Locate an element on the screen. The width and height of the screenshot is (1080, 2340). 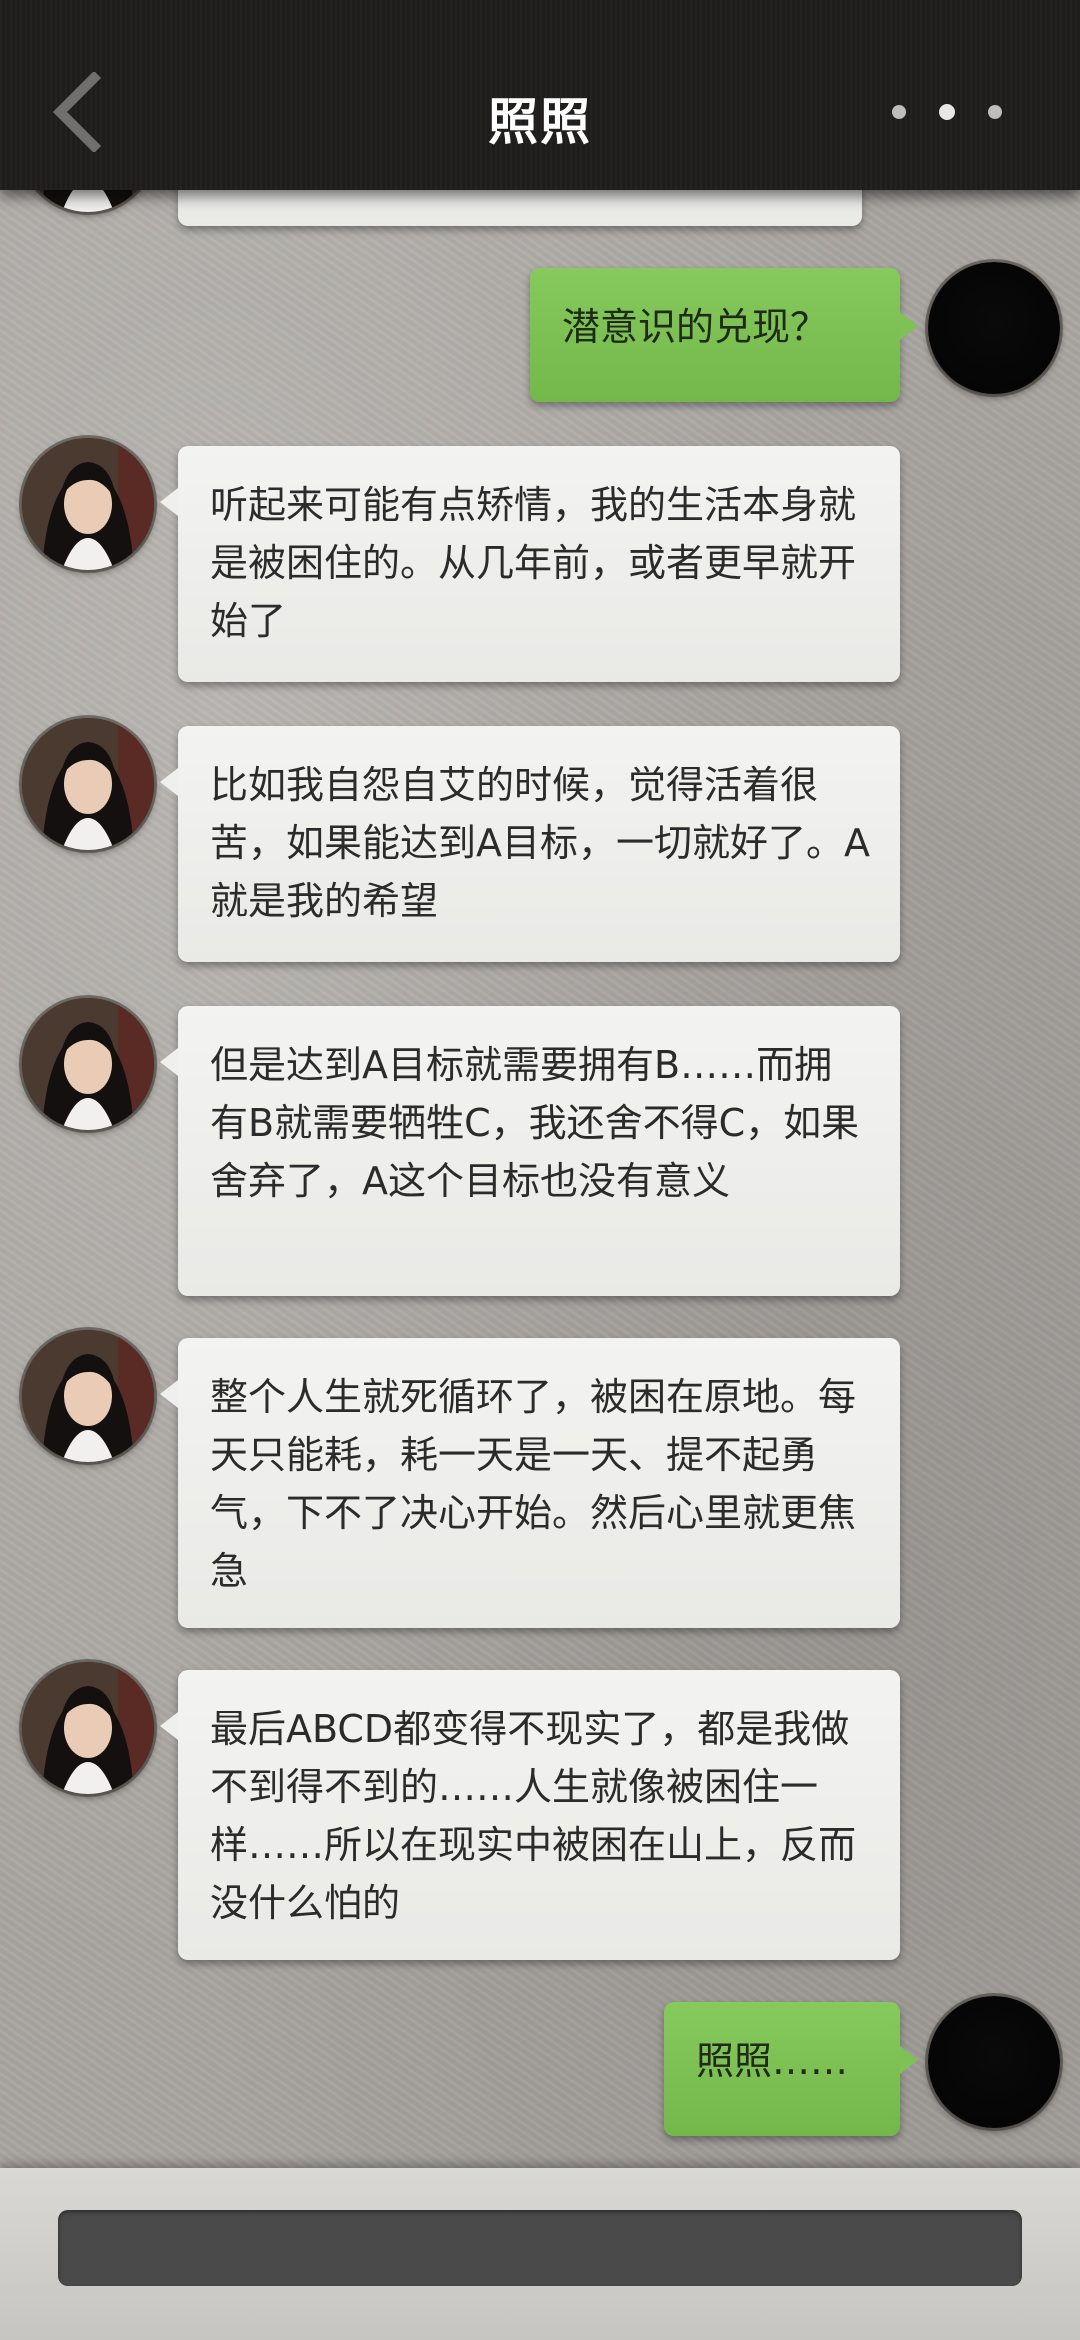
message-input is located at coordinates (540, 2248).